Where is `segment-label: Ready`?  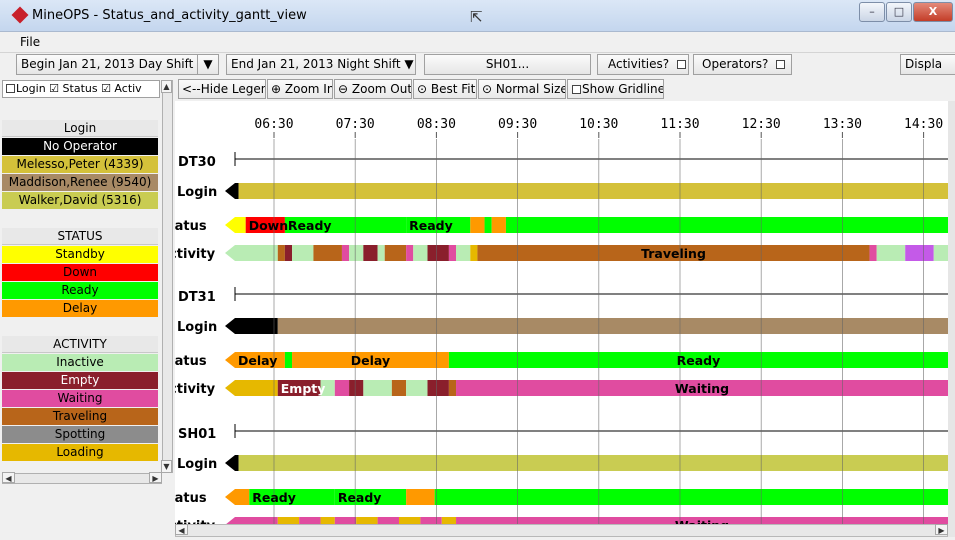
segment-label: Ready is located at coordinates (360, 497).